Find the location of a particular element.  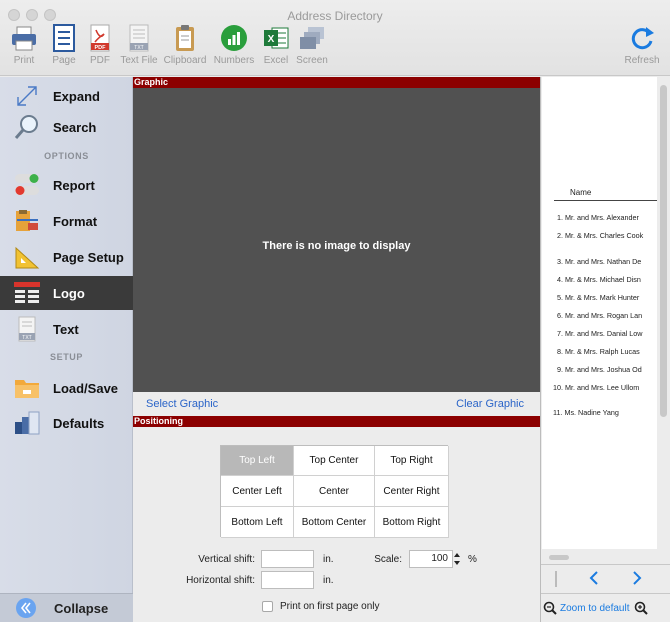

sidebar-item-label: Search is located at coordinates (75, 127).